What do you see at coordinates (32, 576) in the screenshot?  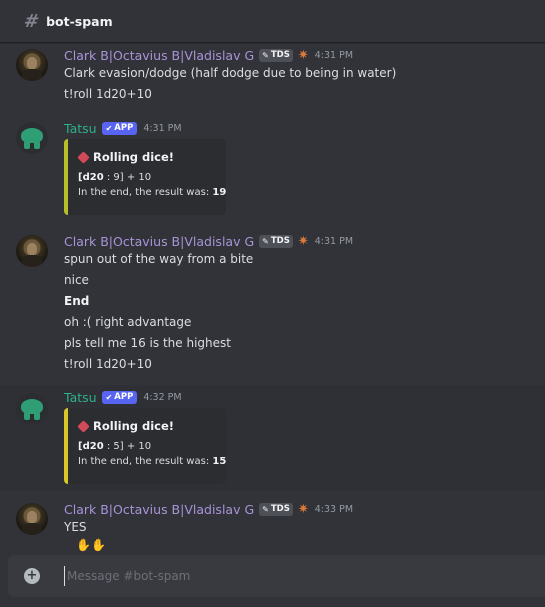 I see `add-attachment-icon: +` at bounding box center [32, 576].